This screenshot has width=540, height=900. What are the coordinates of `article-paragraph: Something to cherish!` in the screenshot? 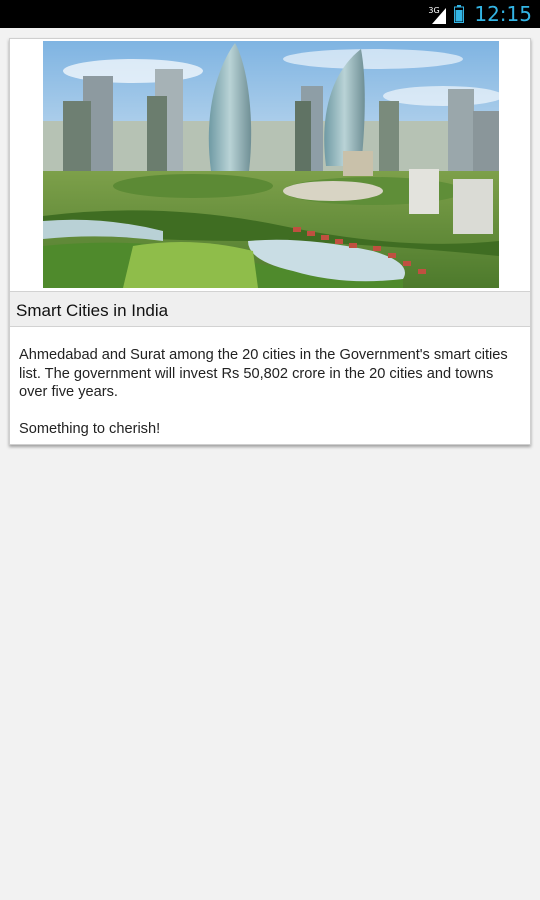 It's located at (90, 429).